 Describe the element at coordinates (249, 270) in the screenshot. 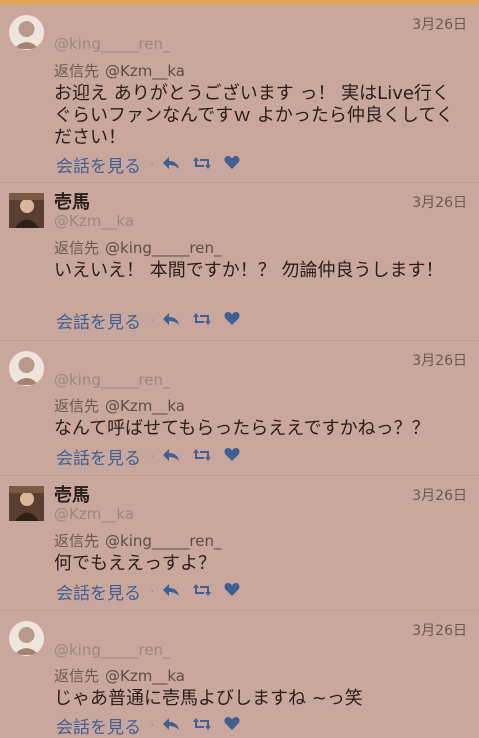

I see `tweet-text: いえいえ！ 本間ですか！？ 勿論仲良うします！` at that location.